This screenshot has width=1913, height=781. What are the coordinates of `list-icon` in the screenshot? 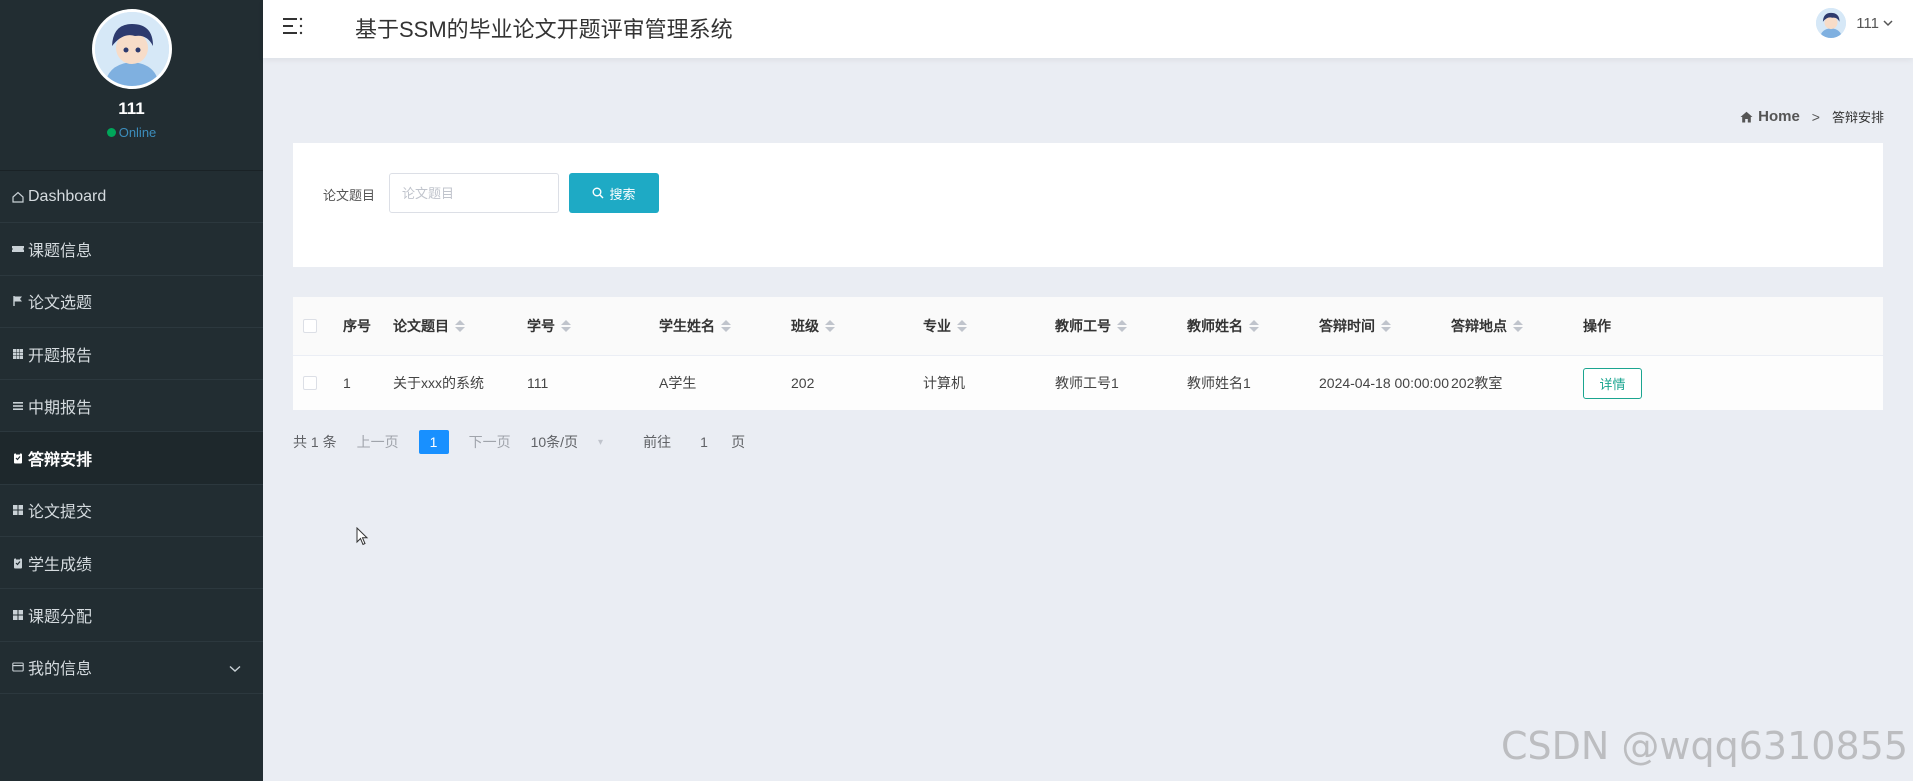 It's located at (18, 406).